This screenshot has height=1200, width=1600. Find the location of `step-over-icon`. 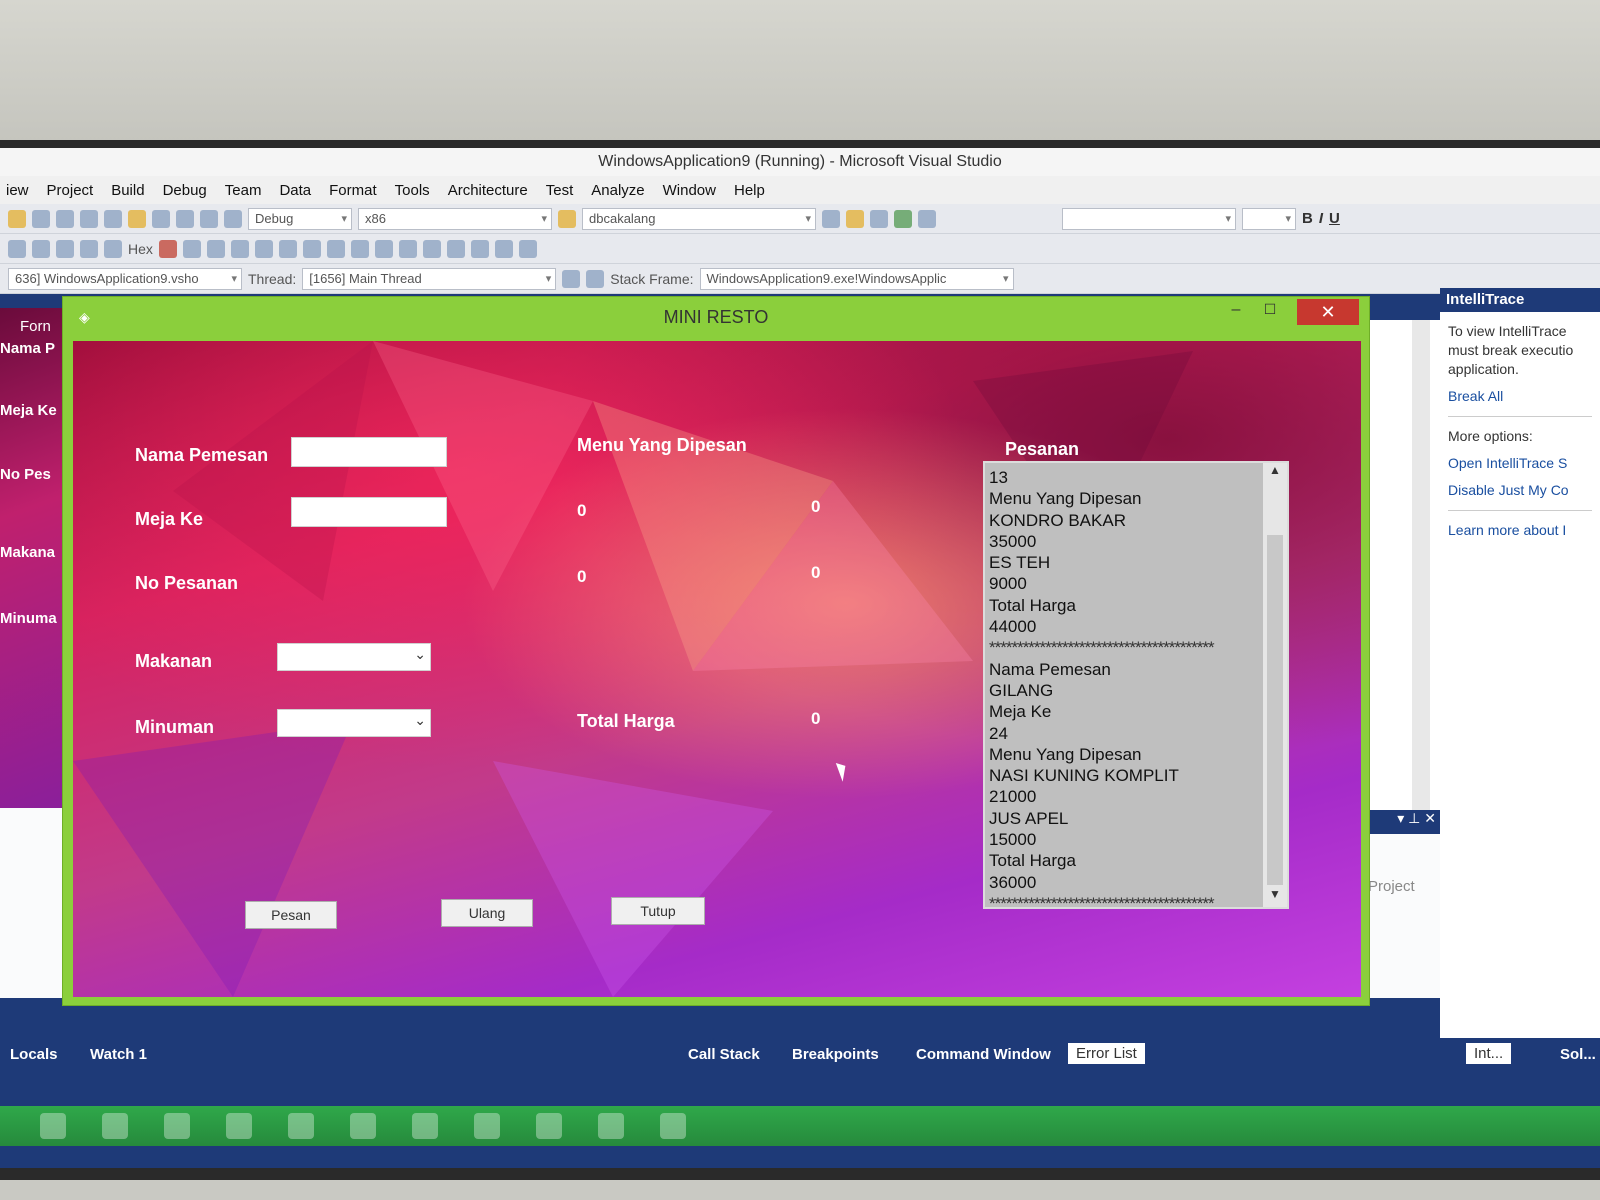

step-over-icon is located at coordinates (65, 248).